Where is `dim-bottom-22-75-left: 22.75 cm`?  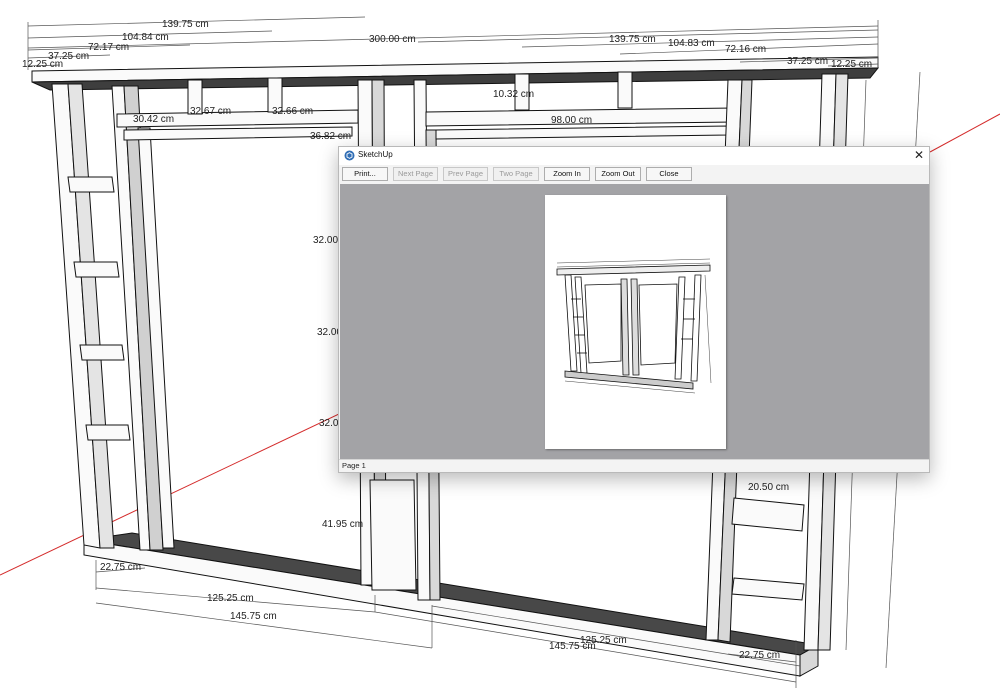 dim-bottom-22-75-left: 22.75 cm is located at coordinates (120, 567).